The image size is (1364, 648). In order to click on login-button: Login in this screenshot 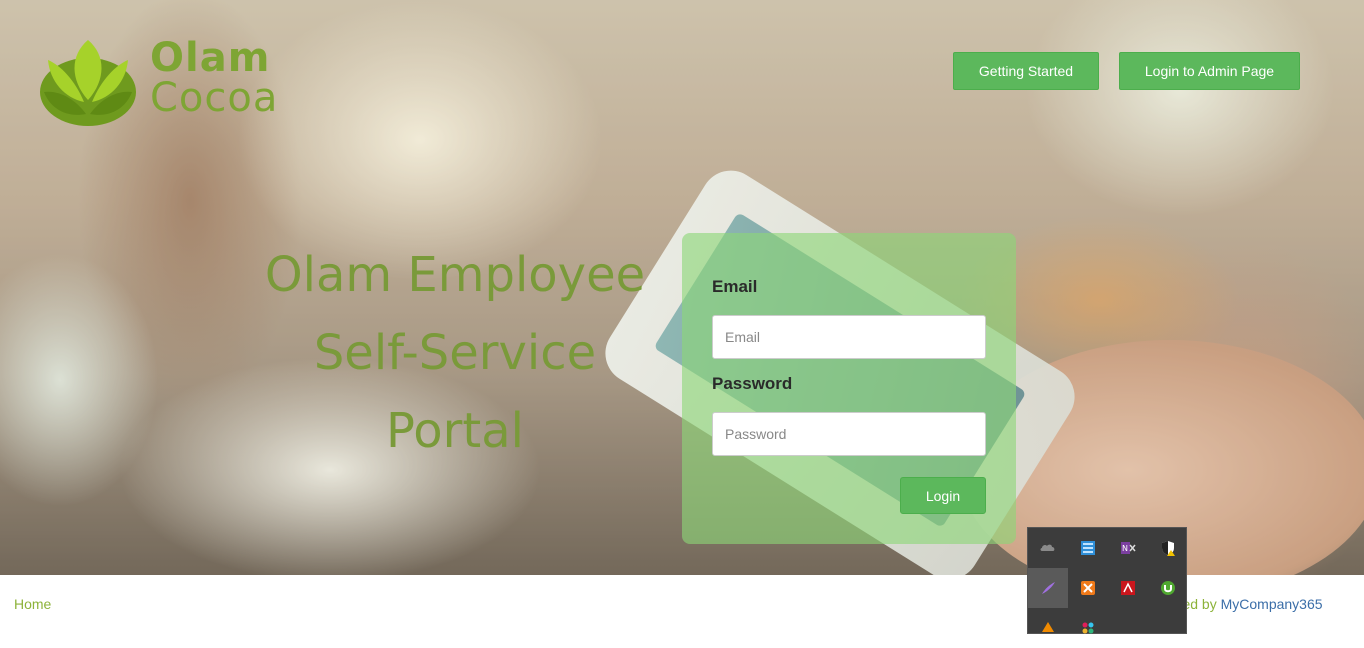, I will do `click(943, 495)`.